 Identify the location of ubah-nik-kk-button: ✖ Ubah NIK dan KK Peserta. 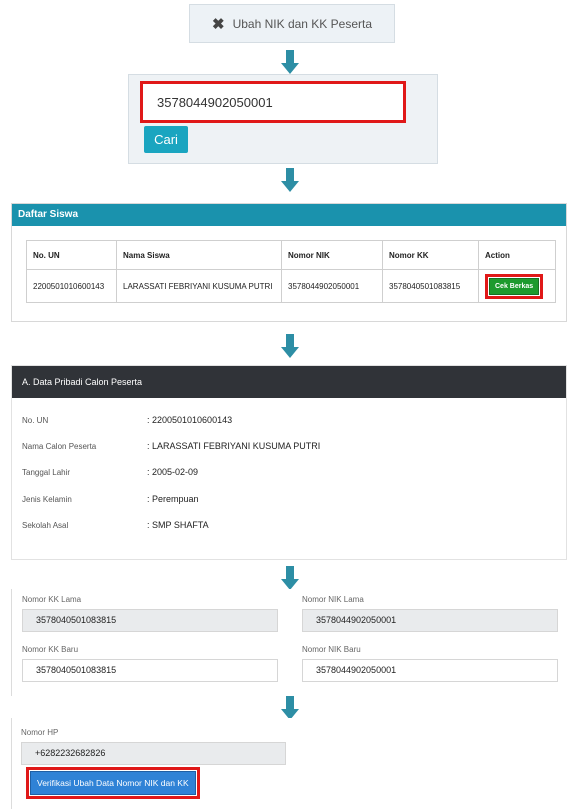
(292, 23).